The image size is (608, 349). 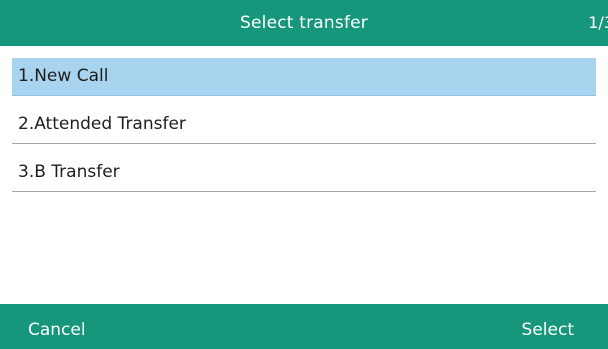 What do you see at coordinates (548, 326) in the screenshot?
I see `select-softkey: Select` at bounding box center [548, 326].